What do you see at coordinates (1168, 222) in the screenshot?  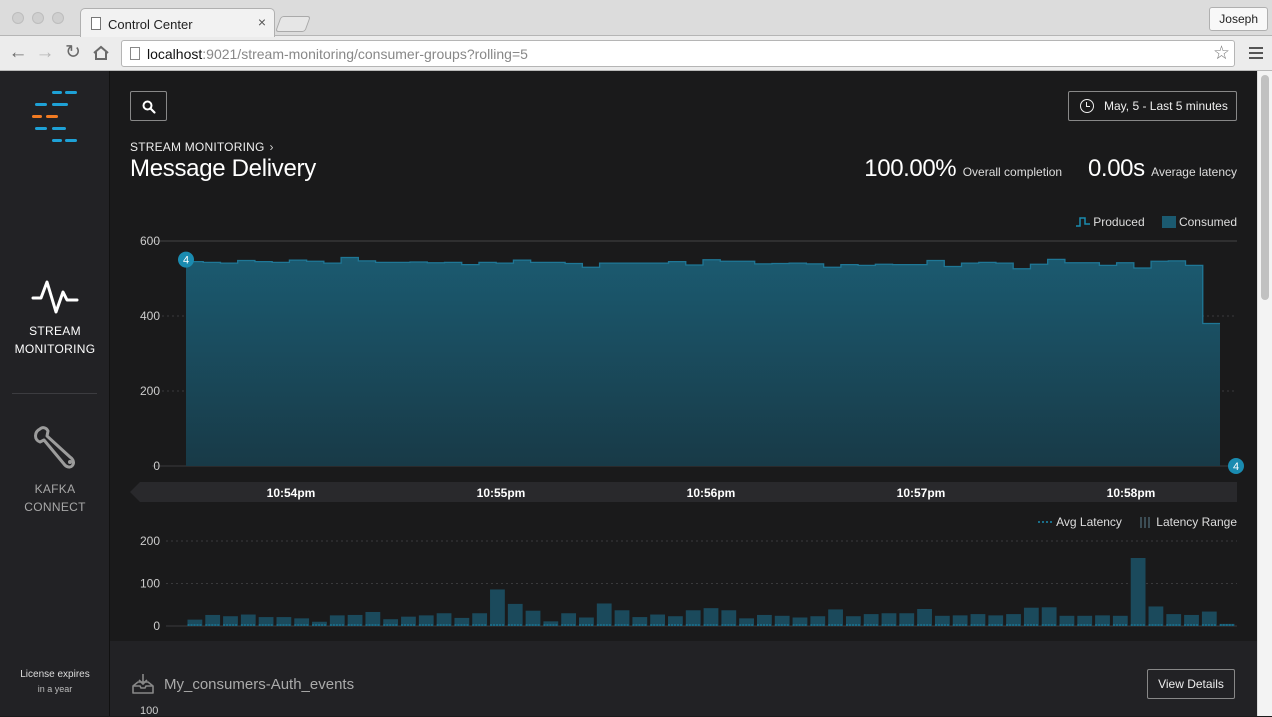 I see `consumed-area-icon` at bounding box center [1168, 222].